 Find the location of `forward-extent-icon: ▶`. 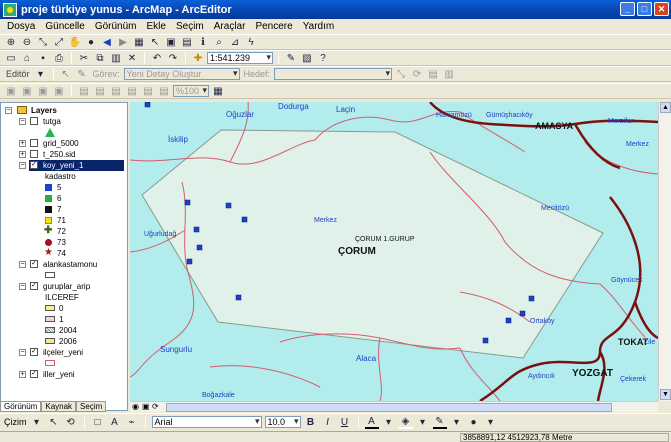

forward-extent-icon: ▶ is located at coordinates (123, 42).